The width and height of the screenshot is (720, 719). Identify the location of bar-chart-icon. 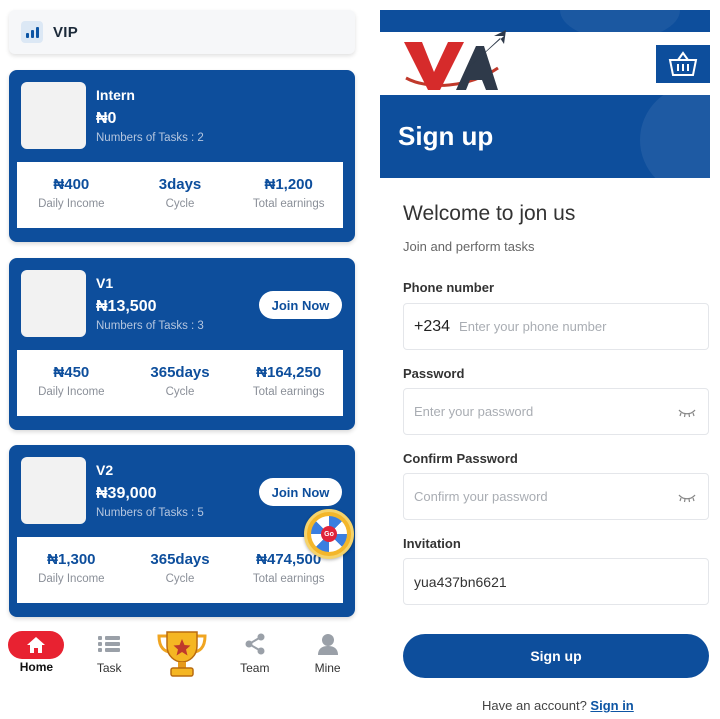
(32, 32).